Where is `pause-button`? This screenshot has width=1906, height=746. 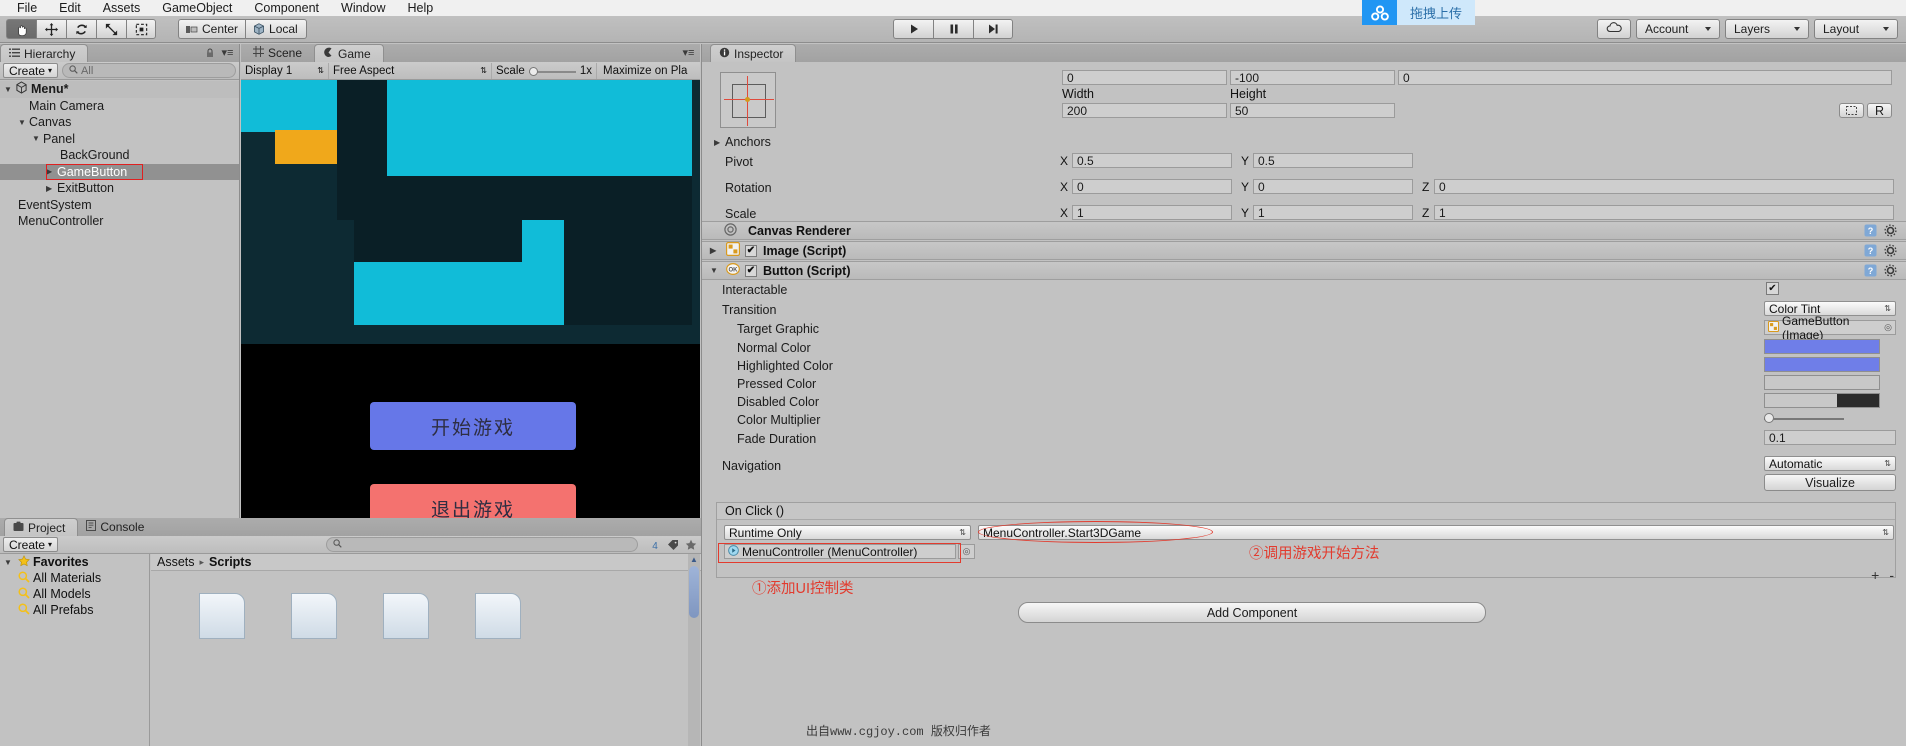 pause-button is located at coordinates (953, 29).